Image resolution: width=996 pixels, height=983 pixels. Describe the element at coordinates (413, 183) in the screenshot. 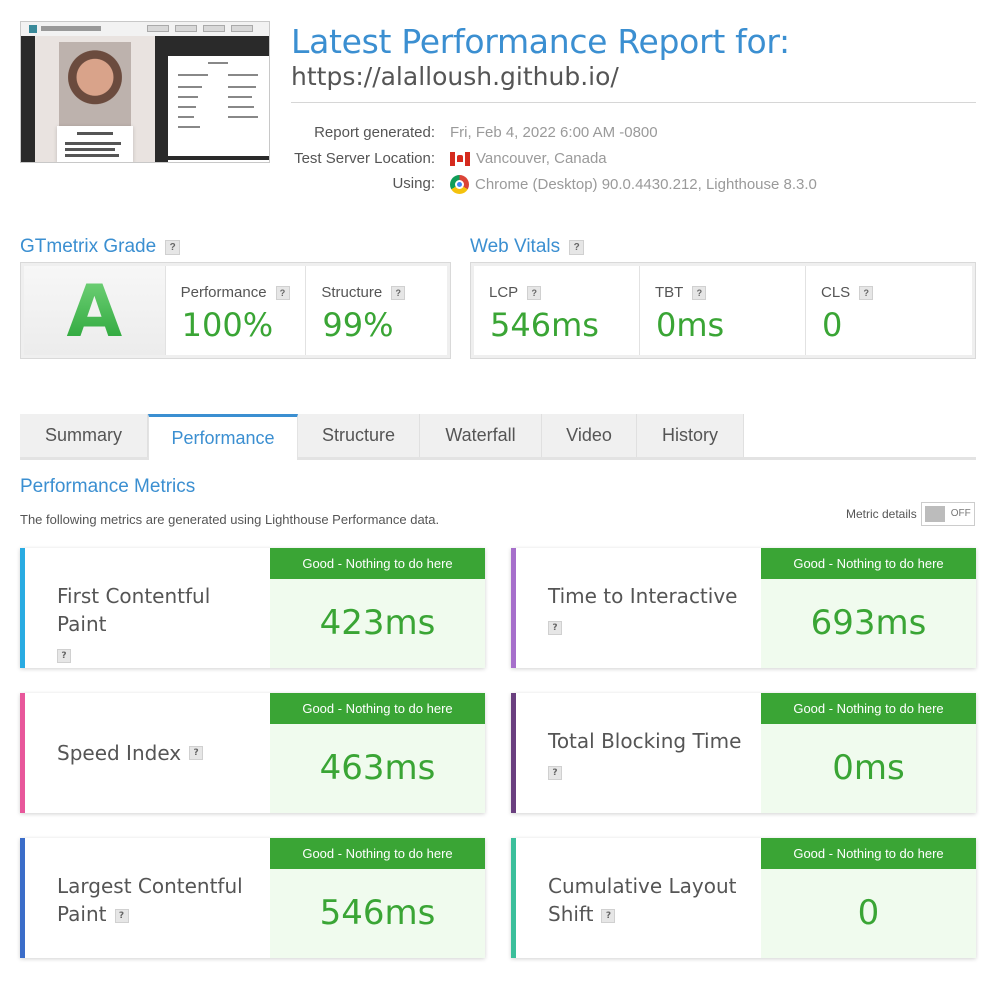

I see `meta-label: Using:` at that location.